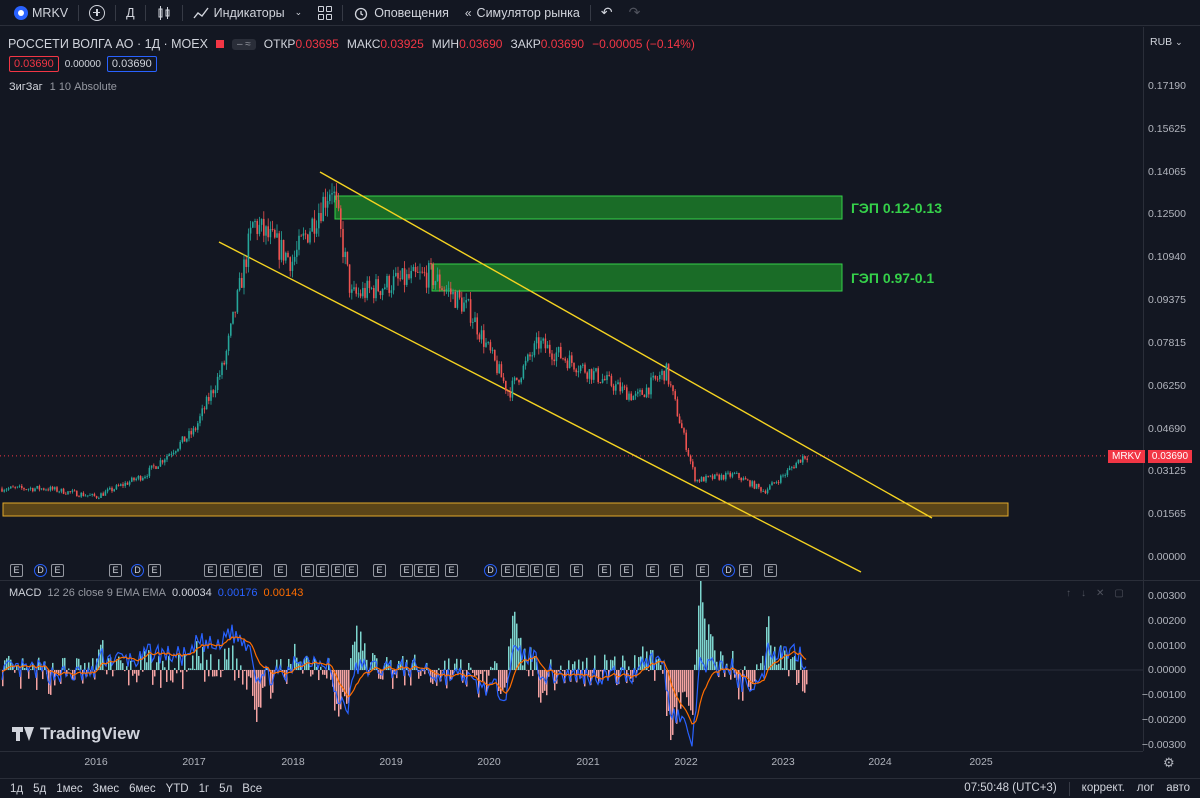 The height and width of the screenshot is (798, 1200). I want to click on time-tick-label: 2022, so click(686, 762).